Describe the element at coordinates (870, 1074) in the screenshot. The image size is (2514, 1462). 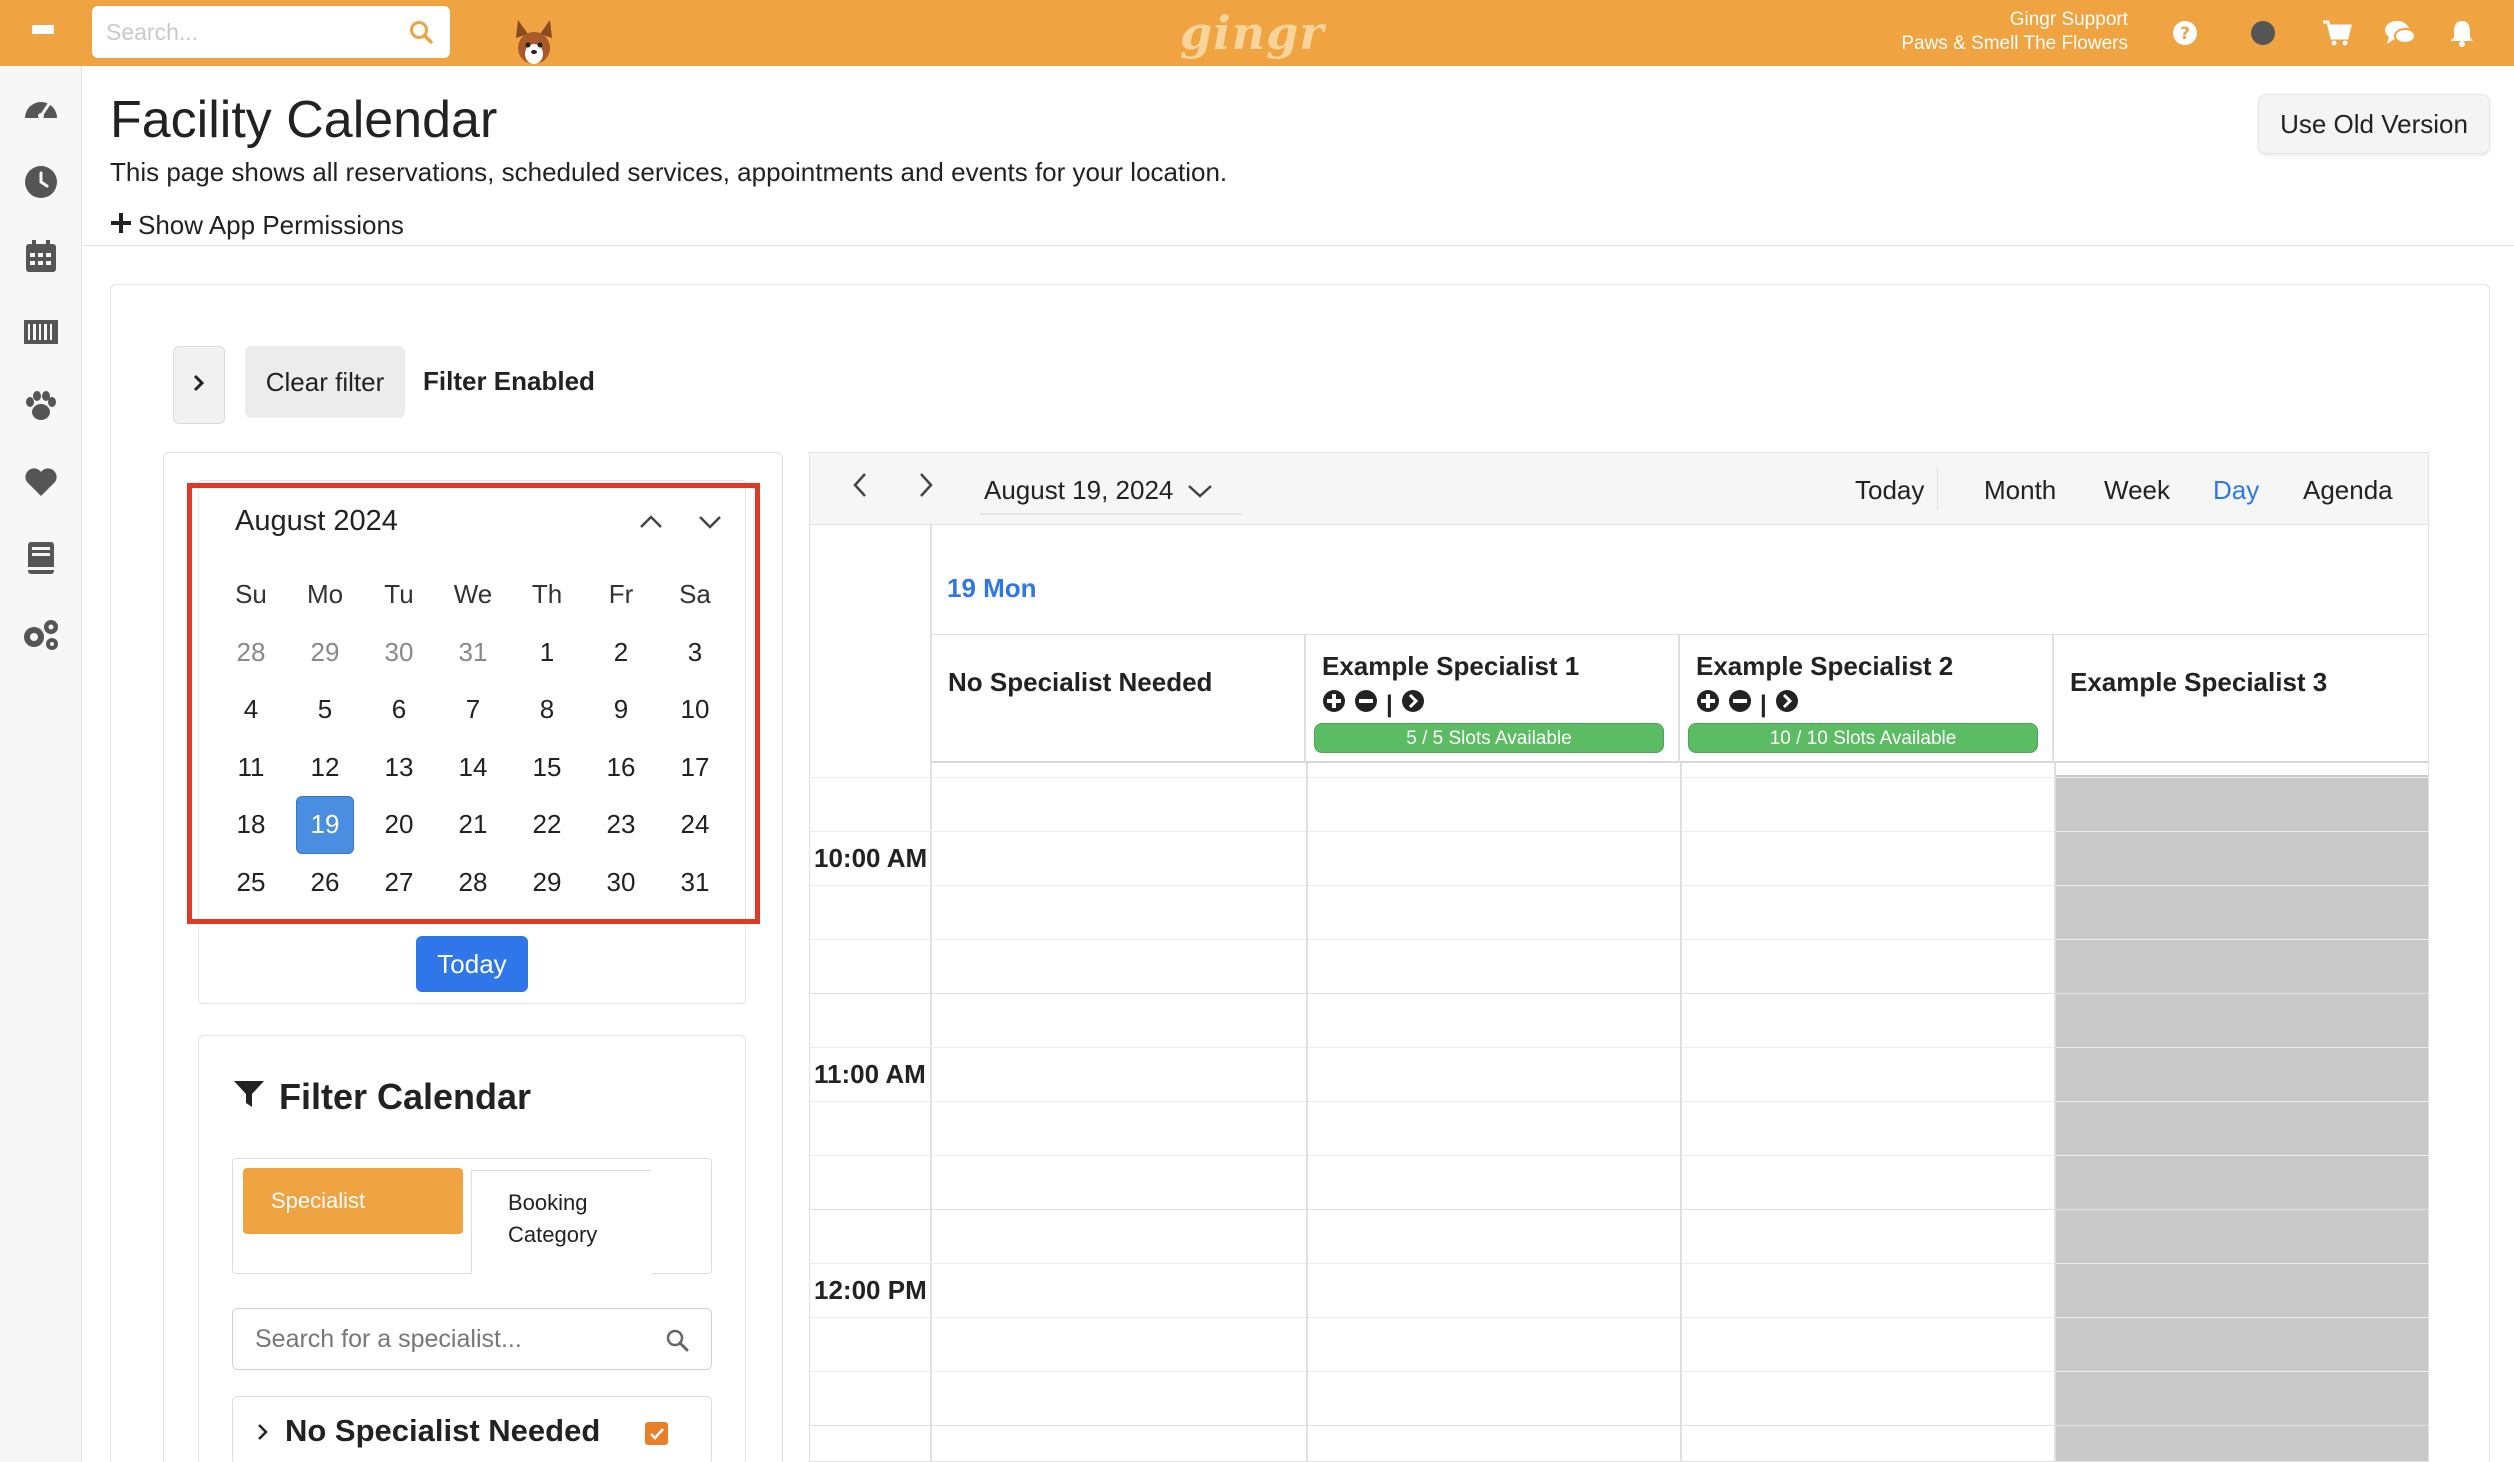
I see `time-label: 11:00 AM` at that location.